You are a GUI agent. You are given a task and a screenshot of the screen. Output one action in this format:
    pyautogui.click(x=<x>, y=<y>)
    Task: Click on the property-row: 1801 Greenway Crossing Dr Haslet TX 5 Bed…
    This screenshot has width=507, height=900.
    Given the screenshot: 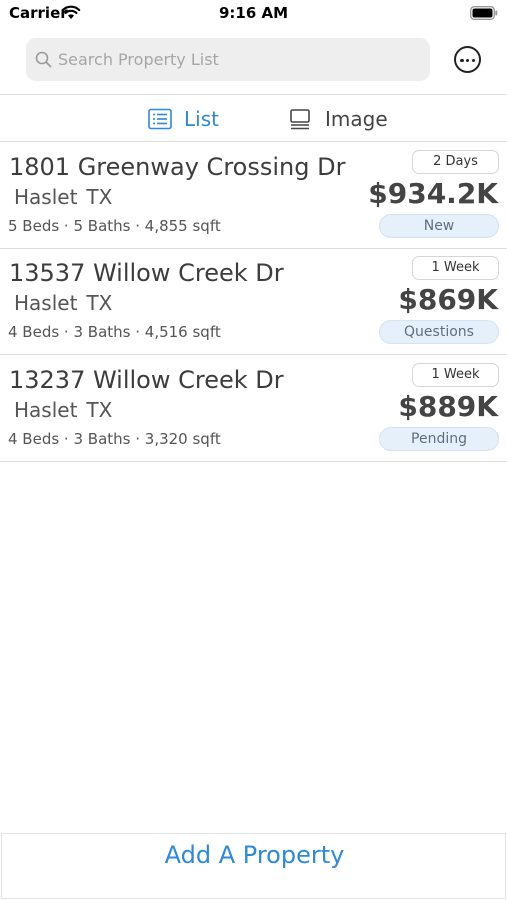 What is the action you would take?
    pyautogui.click(x=253, y=195)
    